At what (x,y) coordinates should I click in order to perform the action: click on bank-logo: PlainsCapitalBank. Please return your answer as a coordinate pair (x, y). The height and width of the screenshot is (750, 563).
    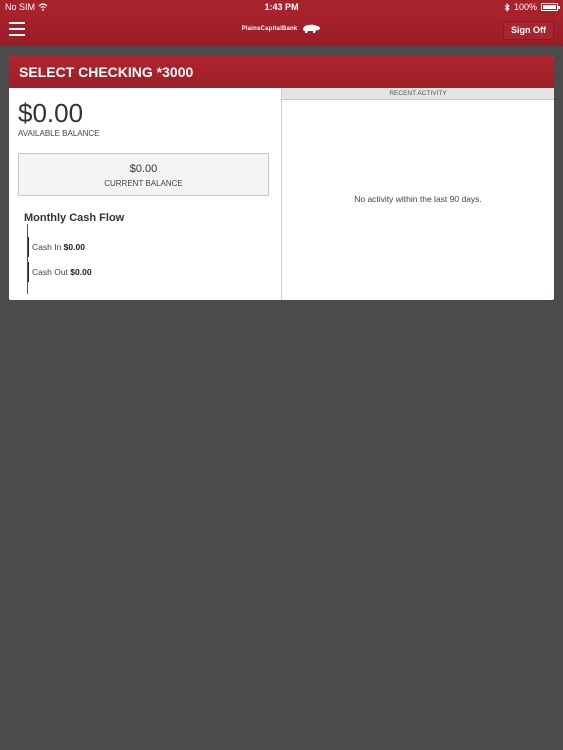
    Looking at the image, I should click on (281, 28).